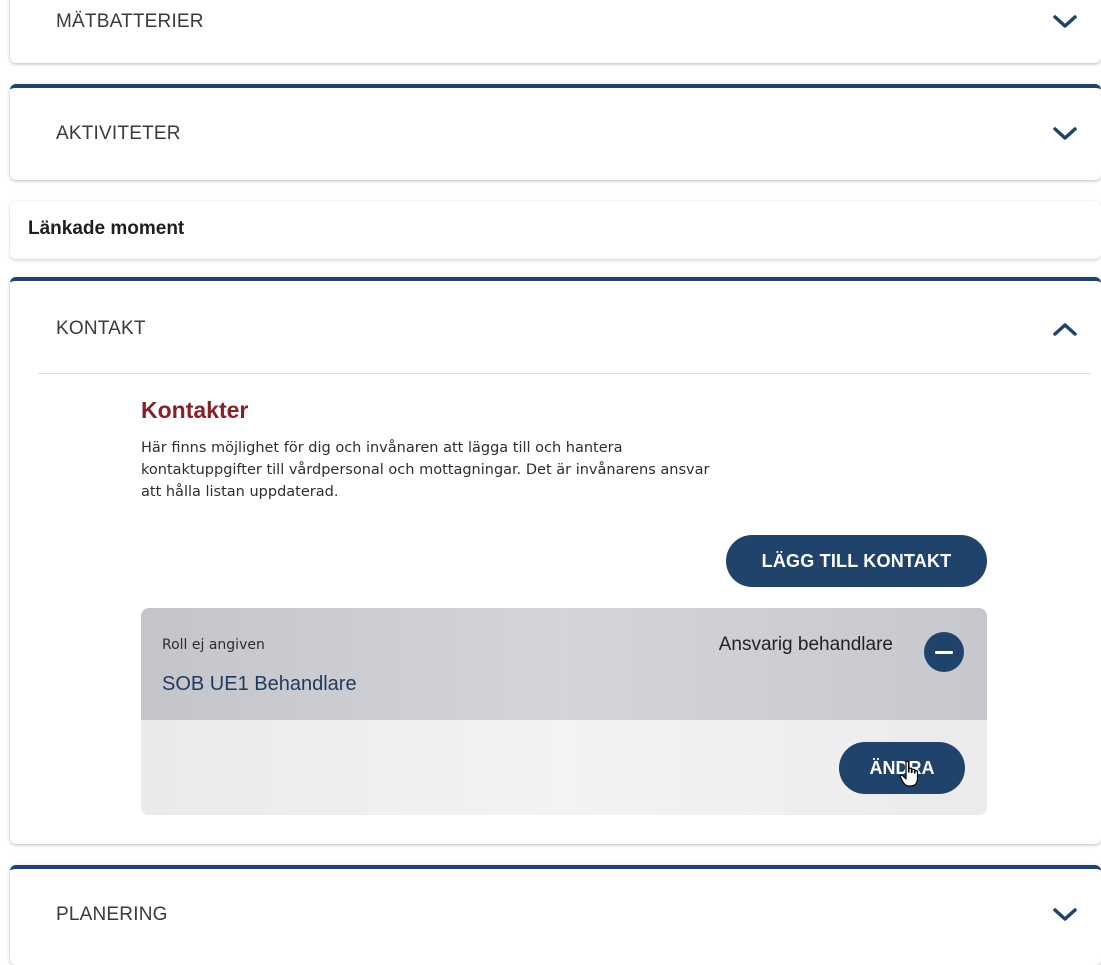  I want to click on remove-contact-button, so click(944, 652).